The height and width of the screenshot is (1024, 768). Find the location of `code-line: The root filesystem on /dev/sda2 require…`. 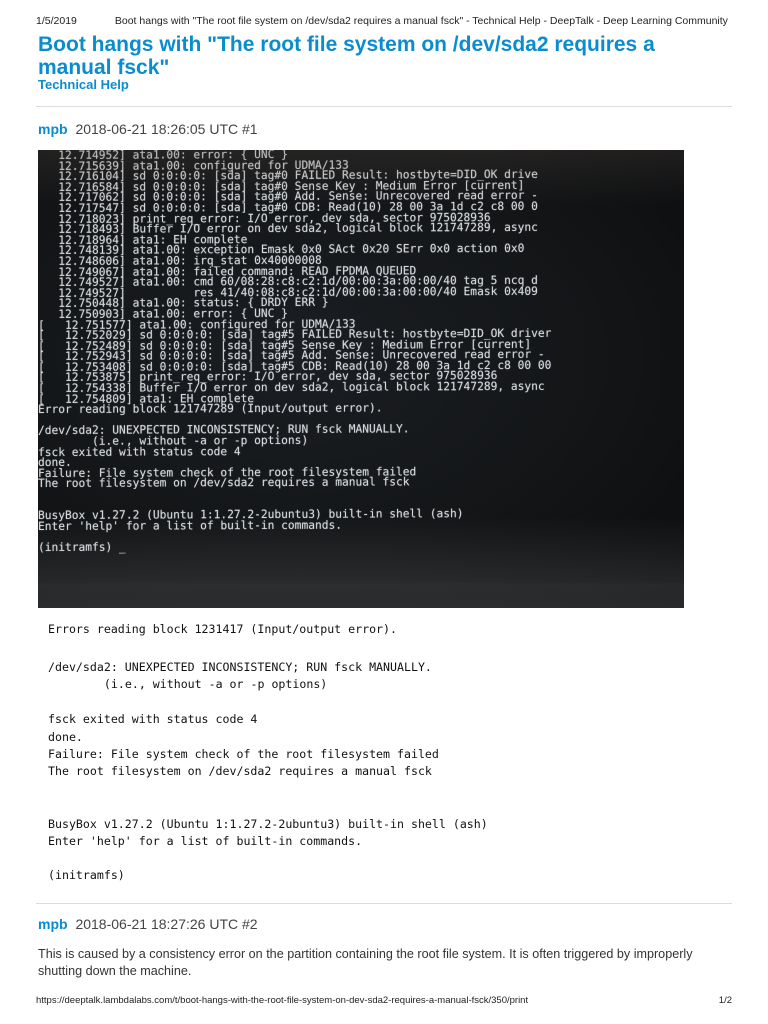

code-line: The root filesystem on /dev/sda2 require… is located at coordinates (240, 771).